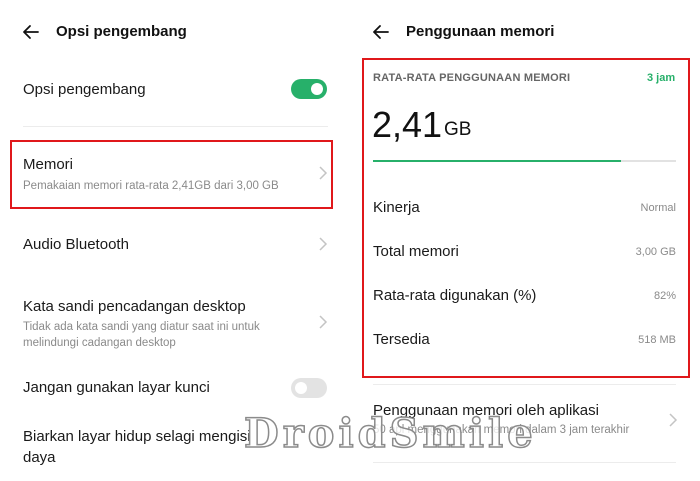 The image size is (700, 481). What do you see at coordinates (175, 245) in the screenshot?
I see `bluetooth-audio-row: Audio Bluetooth` at bounding box center [175, 245].